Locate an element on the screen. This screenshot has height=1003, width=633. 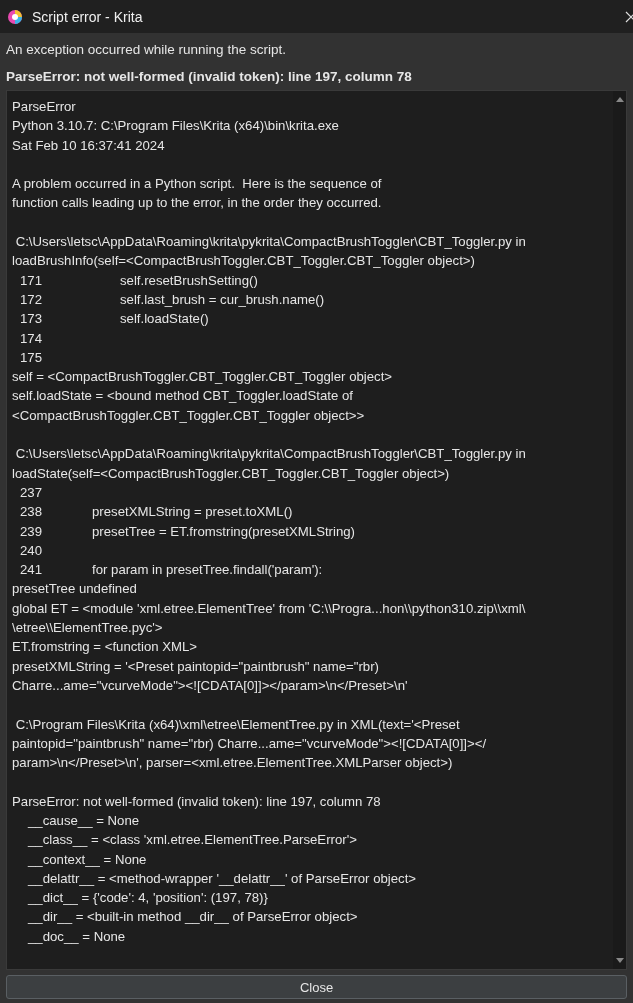
line-number: 173 is located at coordinates (31, 319).